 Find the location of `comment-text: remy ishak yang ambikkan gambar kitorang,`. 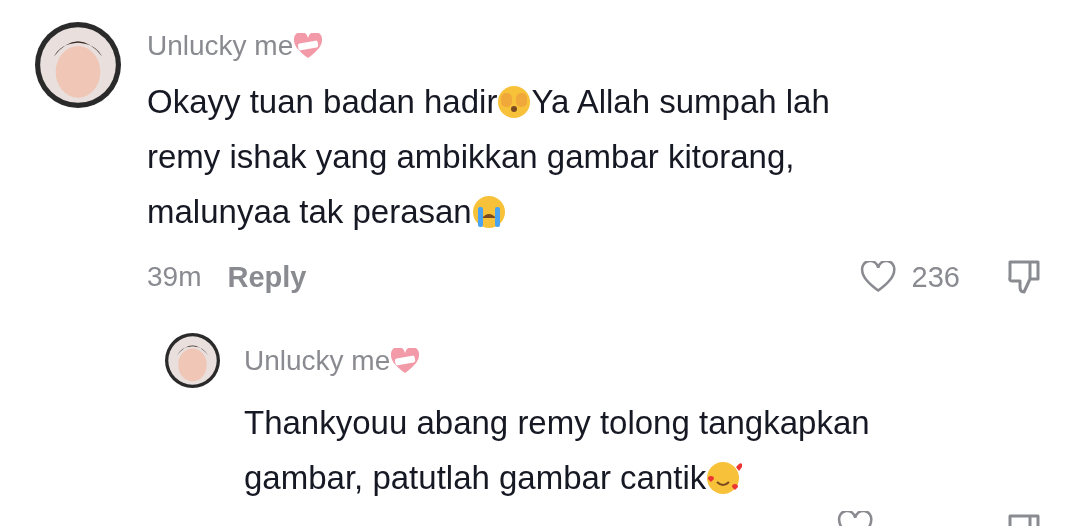

comment-text: remy ishak yang ambikkan gambar kitorang, is located at coordinates (471, 156).